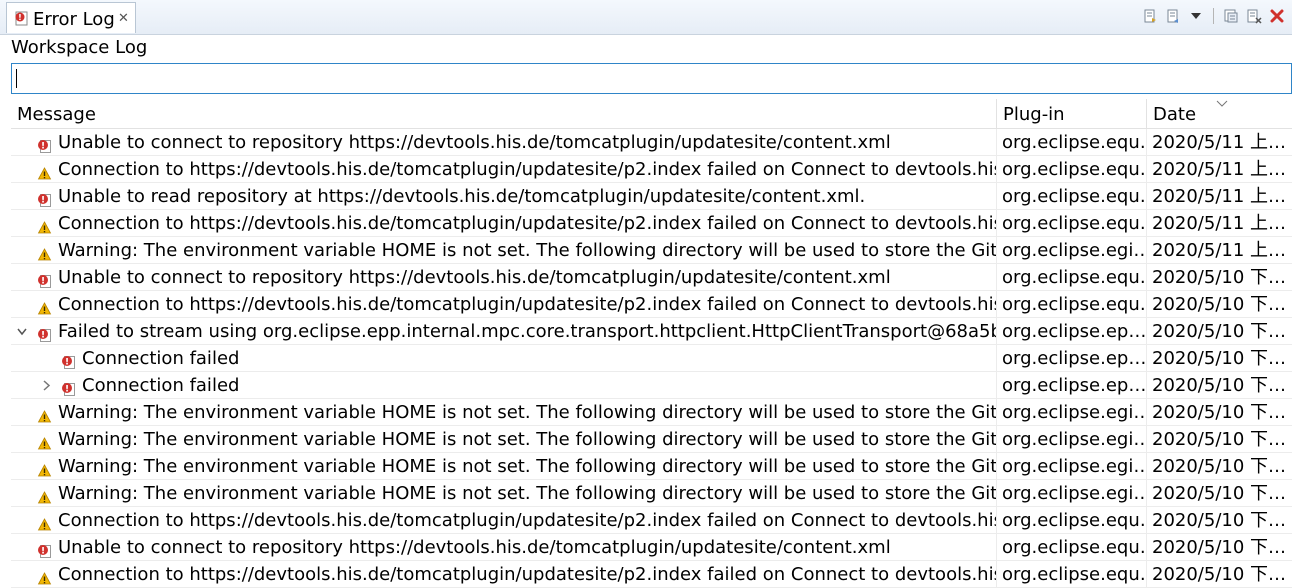 The width and height of the screenshot is (1292, 588). What do you see at coordinates (1175, 114) in the screenshot?
I see `column-header-date-label: Date` at bounding box center [1175, 114].